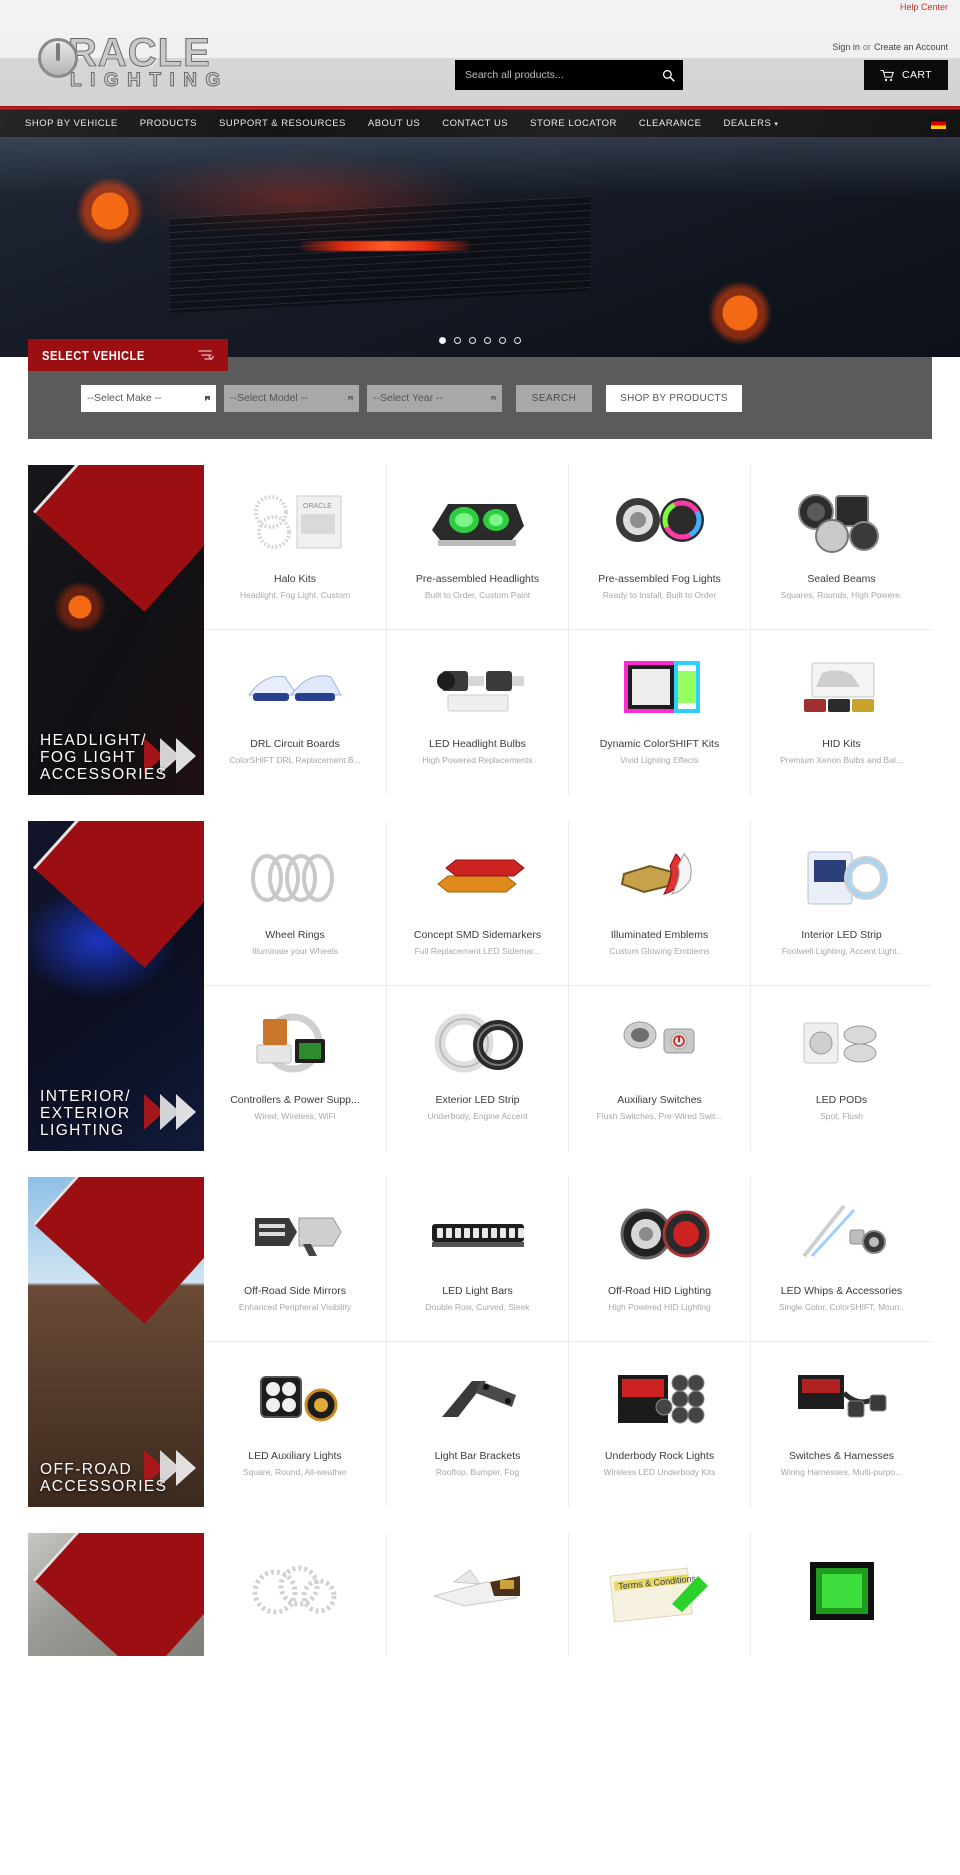  Describe the element at coordinates (477, 1291) in the screenshot. I see `category-item-title: LED Light Bars` at that location.